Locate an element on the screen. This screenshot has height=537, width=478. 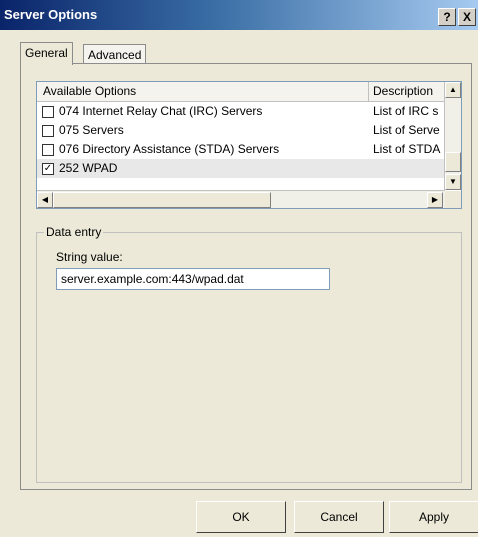
window-title: Server Options is located at coordinates (51, 14).